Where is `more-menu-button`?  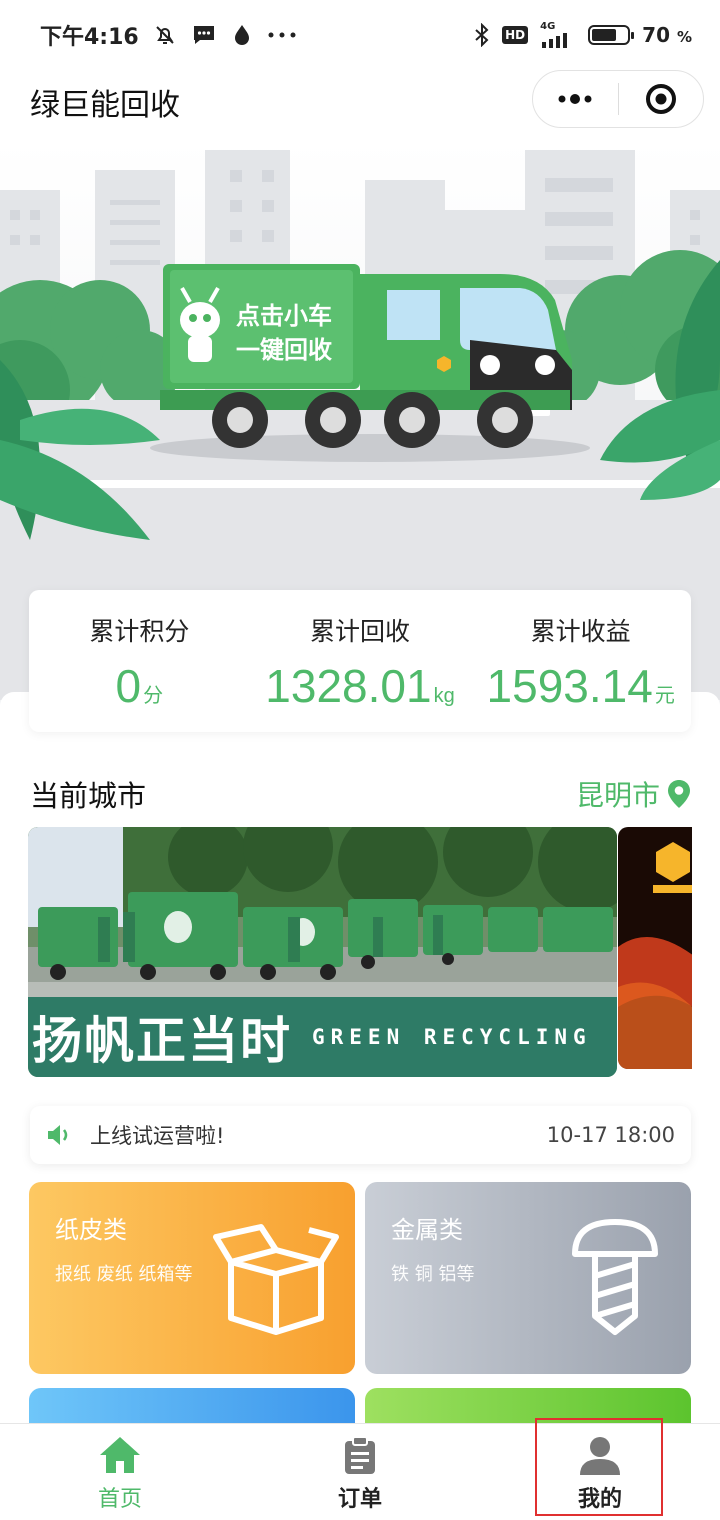
more-menu-button is located at coordinates (575, 99).